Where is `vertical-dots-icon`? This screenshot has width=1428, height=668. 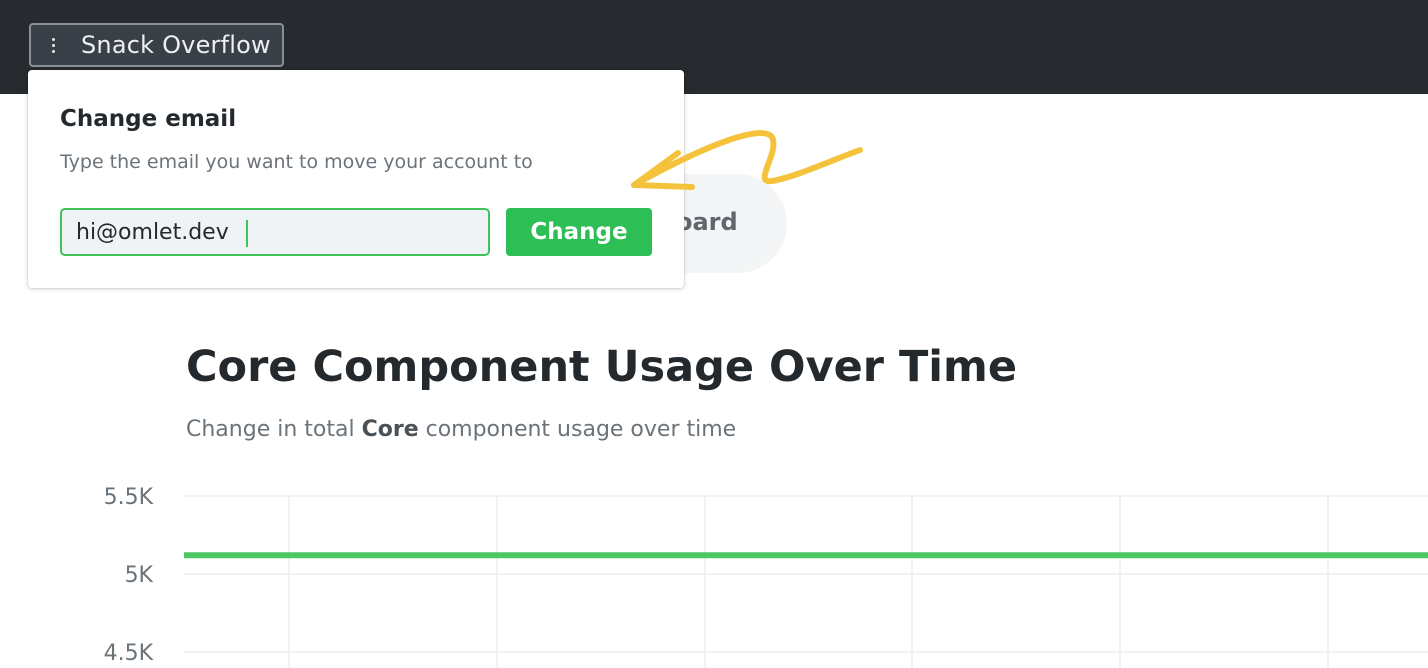
vertical-dots-icon is located at coordinates (54, 45).